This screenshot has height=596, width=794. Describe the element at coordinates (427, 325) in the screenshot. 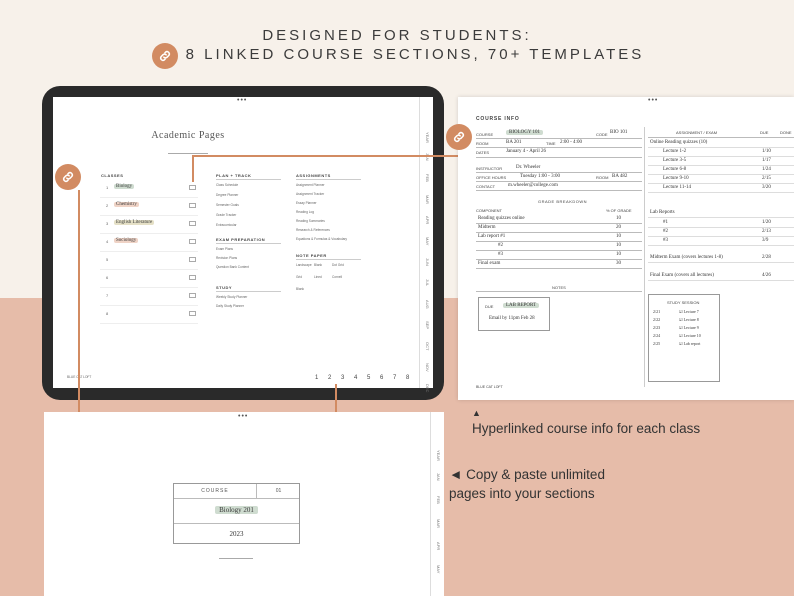

I see `tab-sep: SEP` at that location.